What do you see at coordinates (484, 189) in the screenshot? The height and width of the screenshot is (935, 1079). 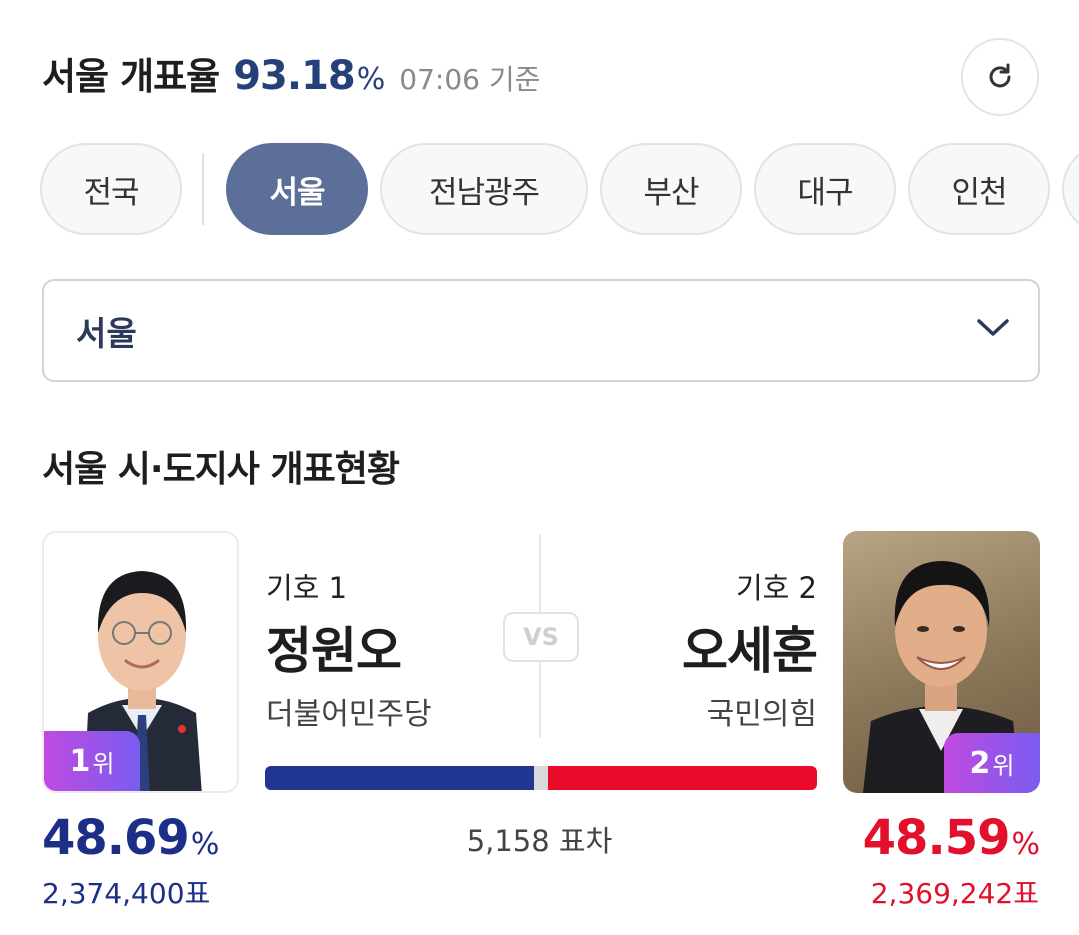 I see `tab-jeonnam-gwangju: 전남광주` at bounding box center [484, 189].